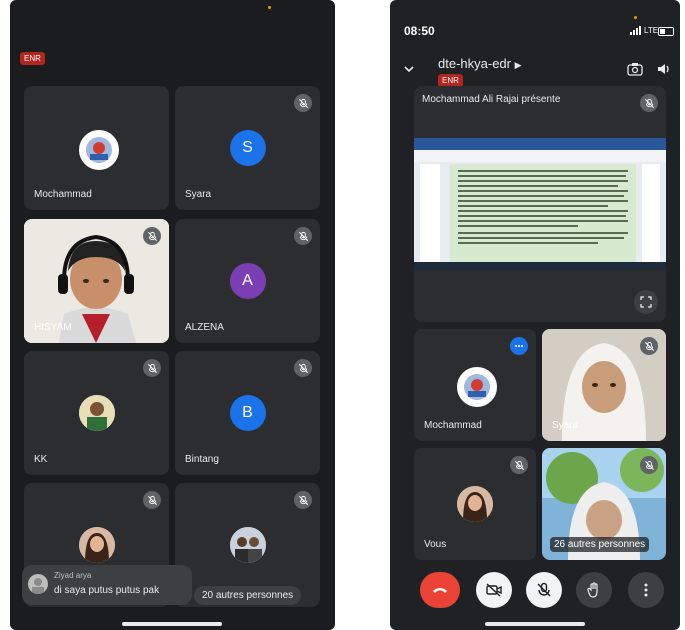 The image size is (685, 630). I want to click on avatar: B, so click(247, 413).